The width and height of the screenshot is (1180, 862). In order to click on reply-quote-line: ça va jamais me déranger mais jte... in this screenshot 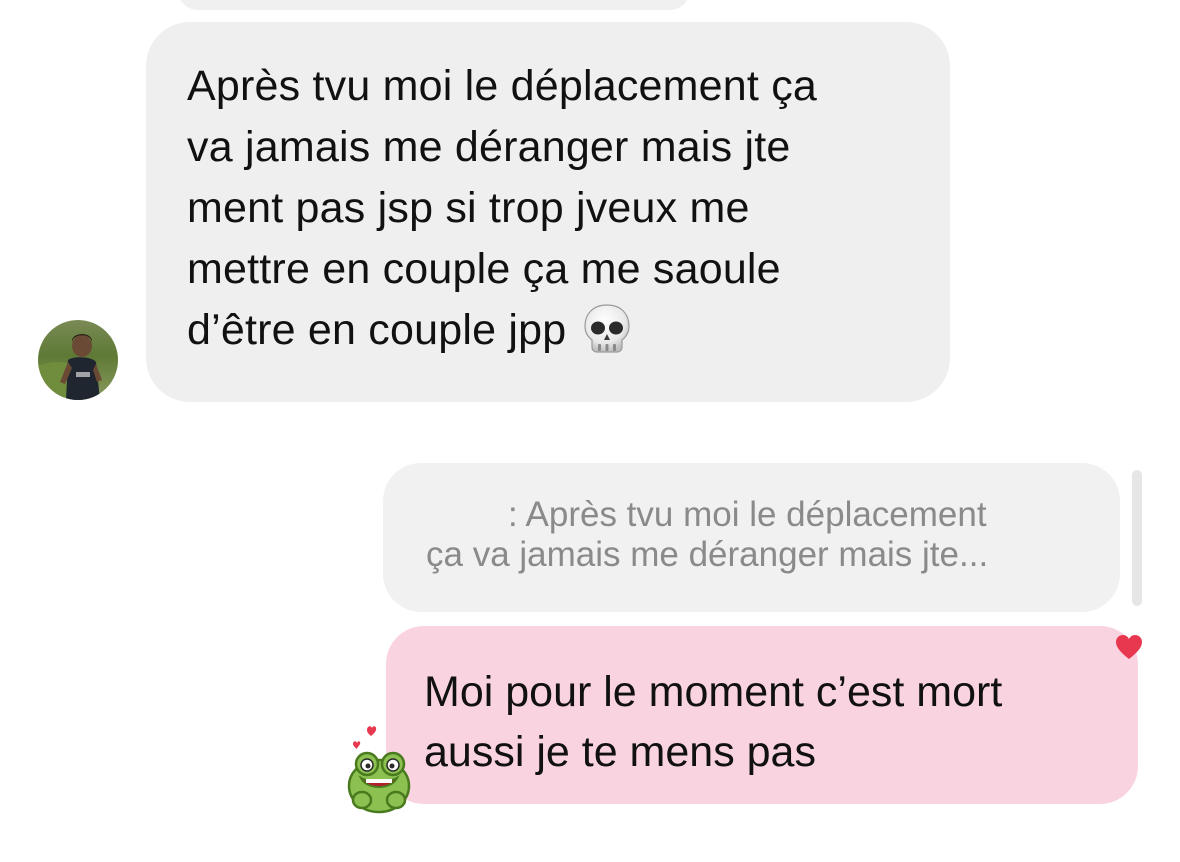, I will do `click(707, 554)`.